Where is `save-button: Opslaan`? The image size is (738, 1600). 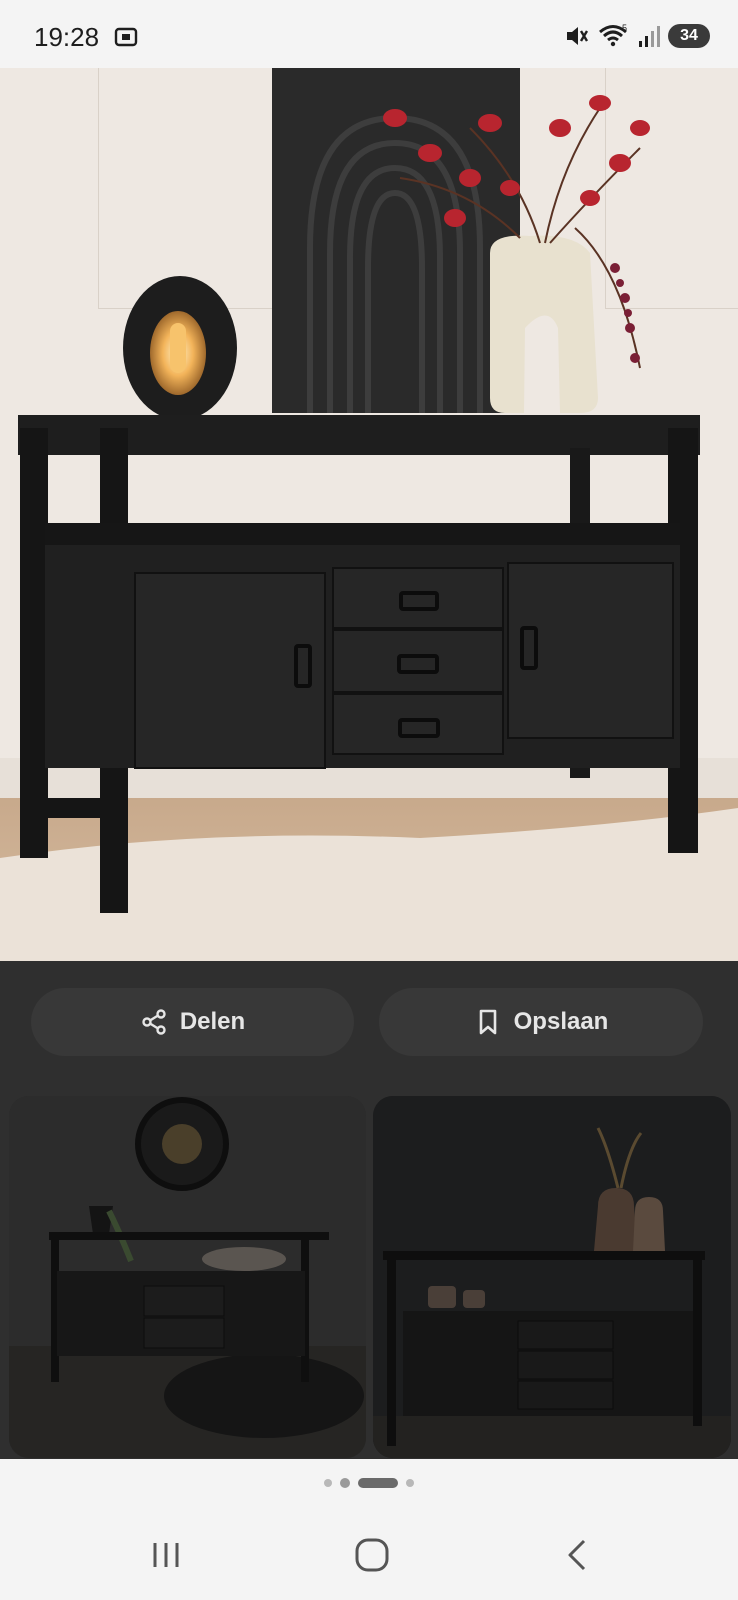 save-button: Opslaan is located at coordinates (541, 1022).